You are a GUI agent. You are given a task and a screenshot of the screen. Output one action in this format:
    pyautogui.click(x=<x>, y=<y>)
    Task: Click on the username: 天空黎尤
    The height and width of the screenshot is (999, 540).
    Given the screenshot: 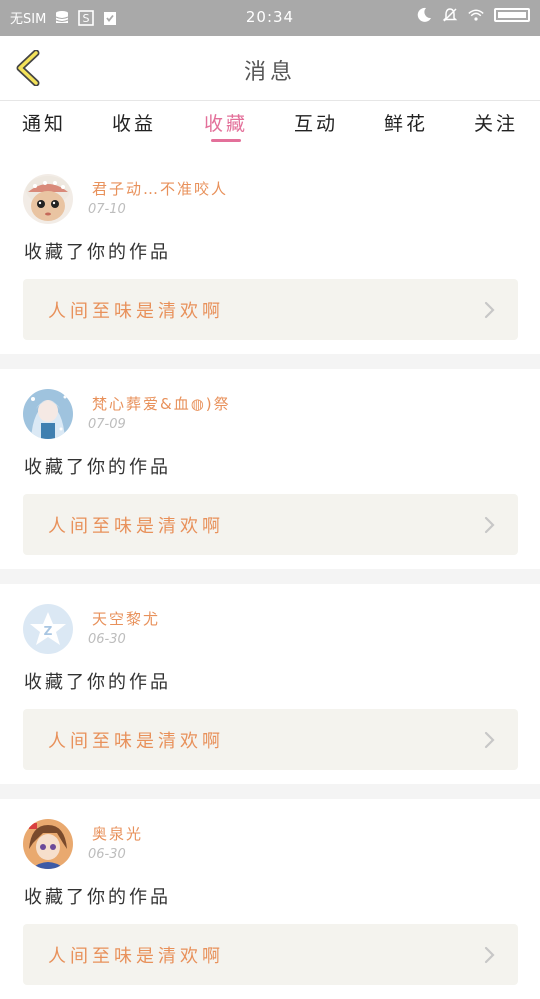 What is the action you would take?
    pyautogui.click(x=126, y=618)
    